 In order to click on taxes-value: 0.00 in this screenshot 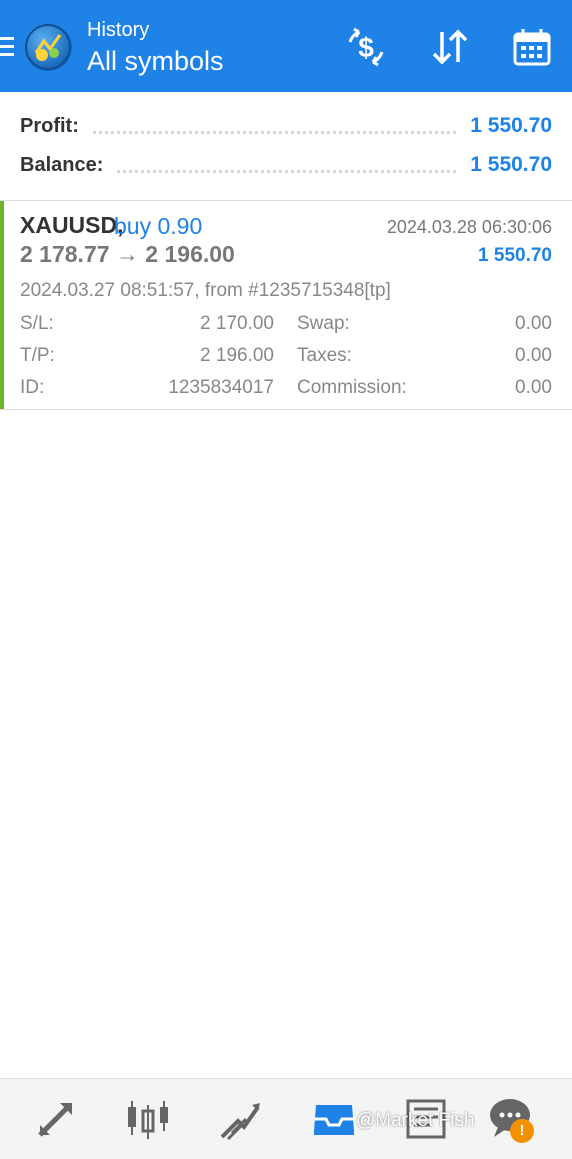, I will do `click(533, 355)`.